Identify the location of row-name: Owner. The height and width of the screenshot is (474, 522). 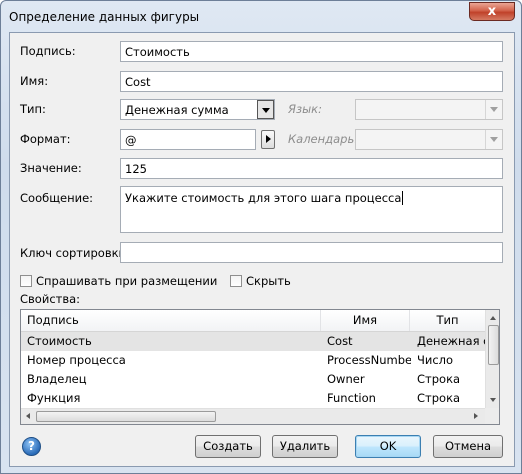
(346, 379).